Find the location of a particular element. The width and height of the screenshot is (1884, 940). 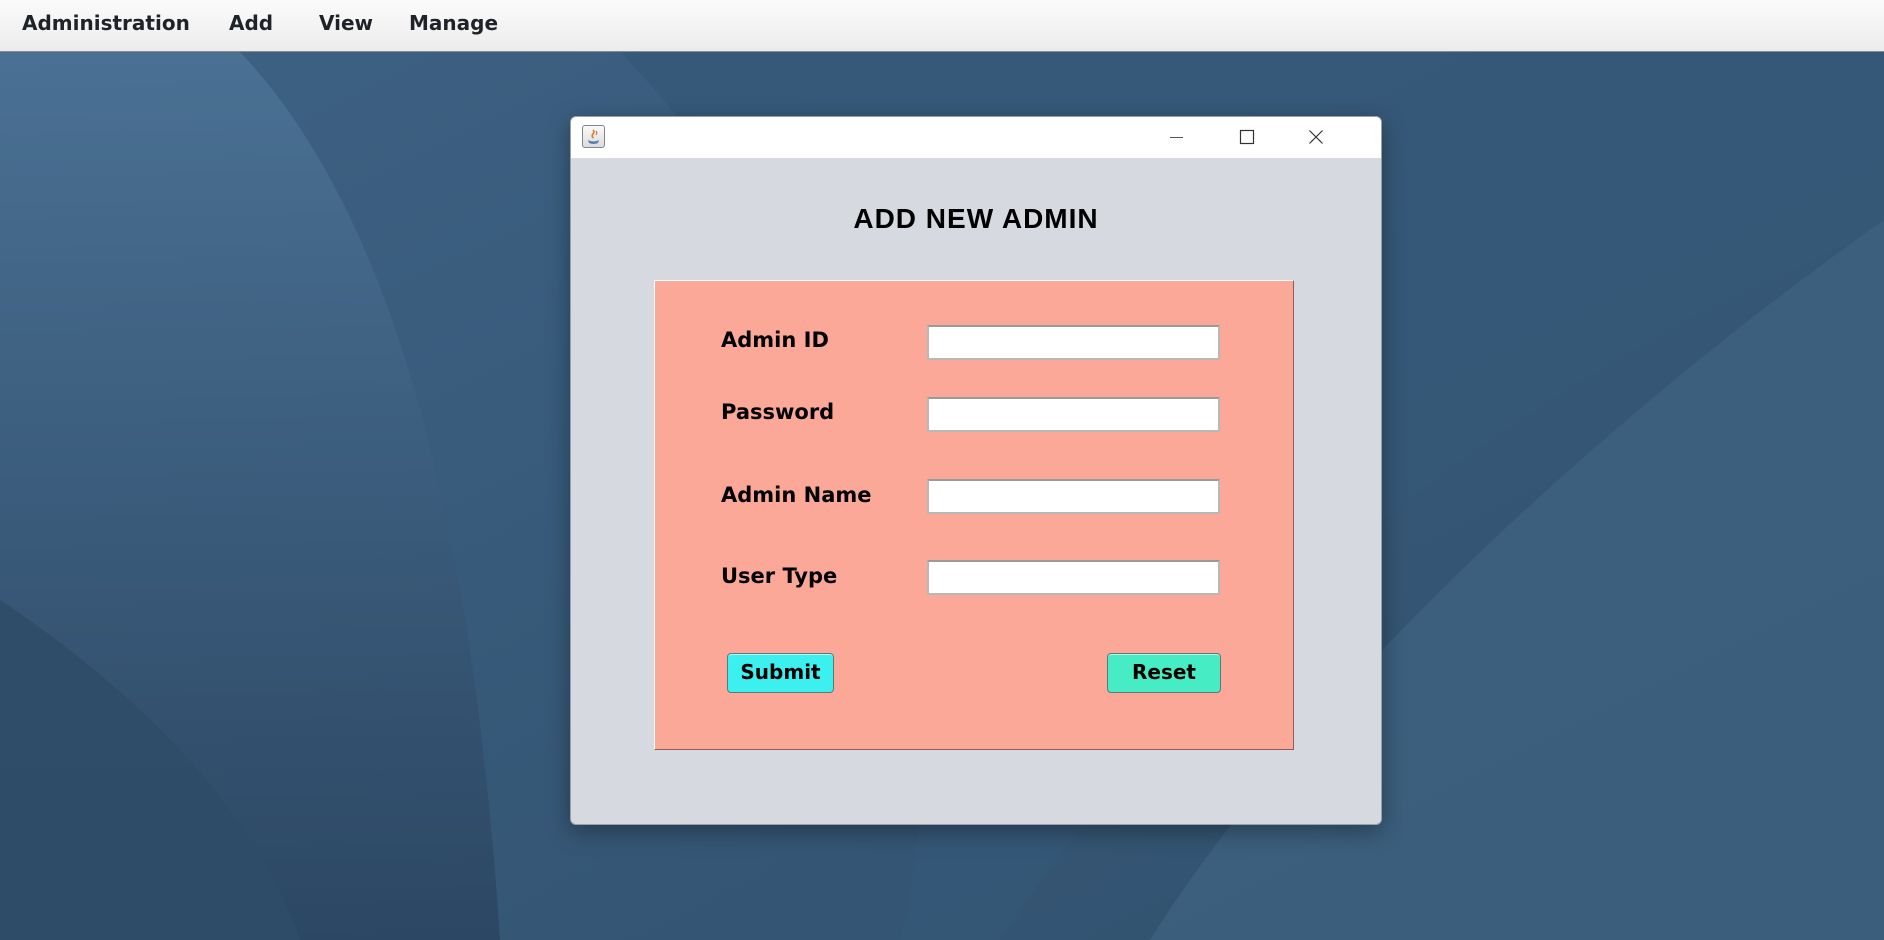

maximize-button is located at coordinates (1246, 137).